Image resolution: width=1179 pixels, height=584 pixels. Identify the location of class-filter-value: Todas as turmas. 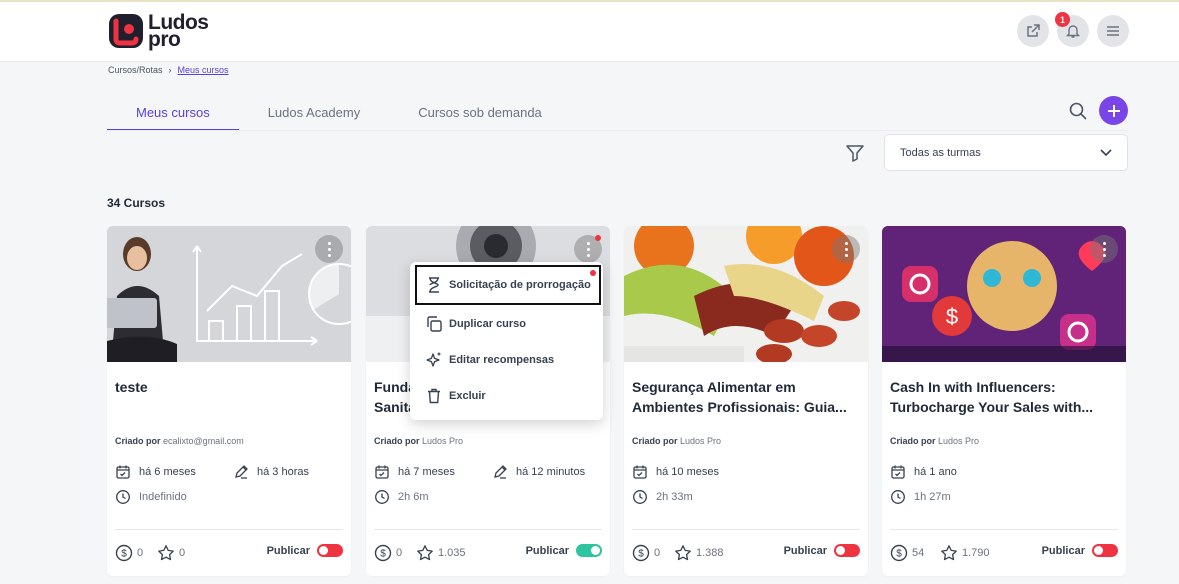
(940, 152).